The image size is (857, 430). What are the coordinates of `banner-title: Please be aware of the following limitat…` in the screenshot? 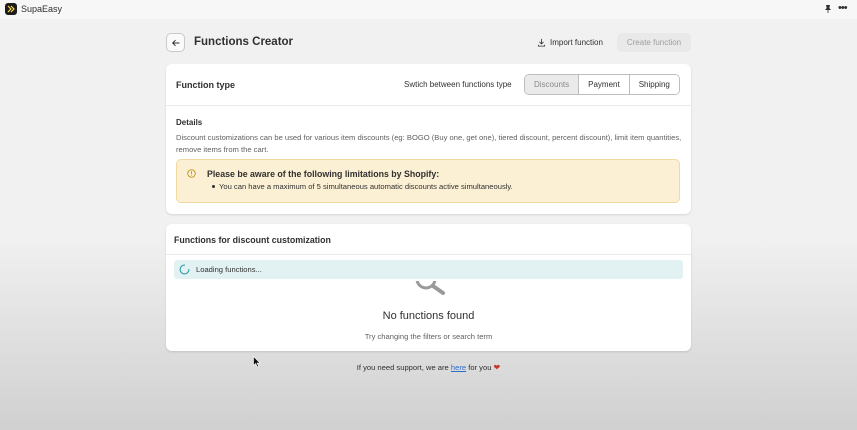 It's located at (323, 174).